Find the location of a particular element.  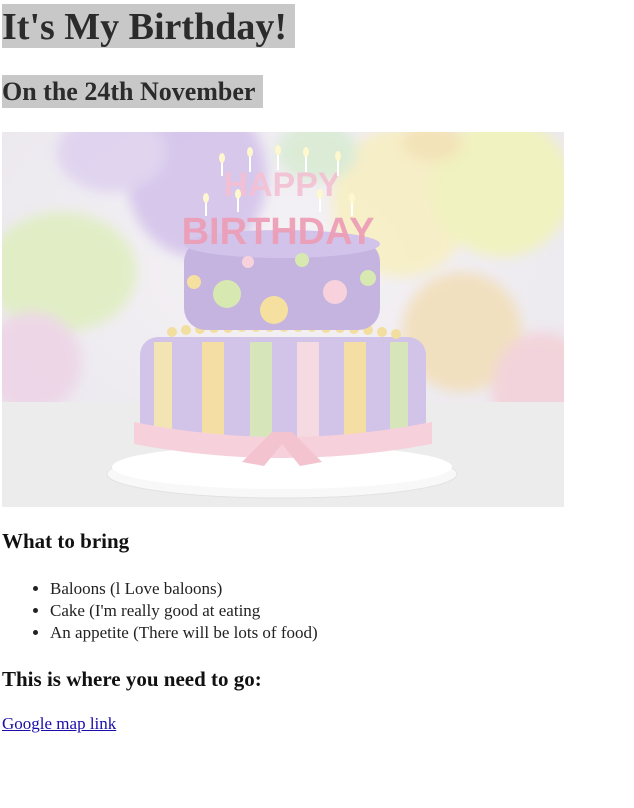

what-to-bring-heading: What to bring is located at coordinates (66, 541).